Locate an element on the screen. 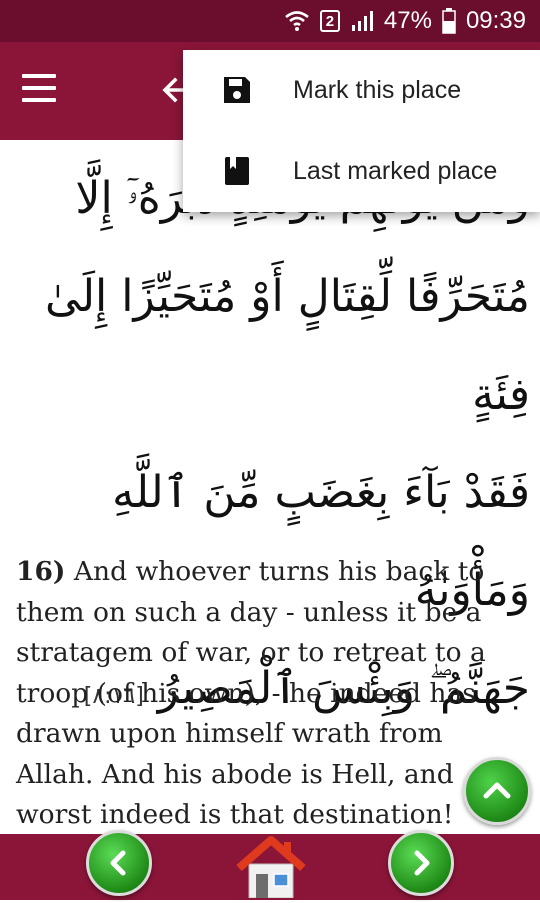 The height and width of the screenshot is (903, 540). previous-button is located at coordinates (119, 863).